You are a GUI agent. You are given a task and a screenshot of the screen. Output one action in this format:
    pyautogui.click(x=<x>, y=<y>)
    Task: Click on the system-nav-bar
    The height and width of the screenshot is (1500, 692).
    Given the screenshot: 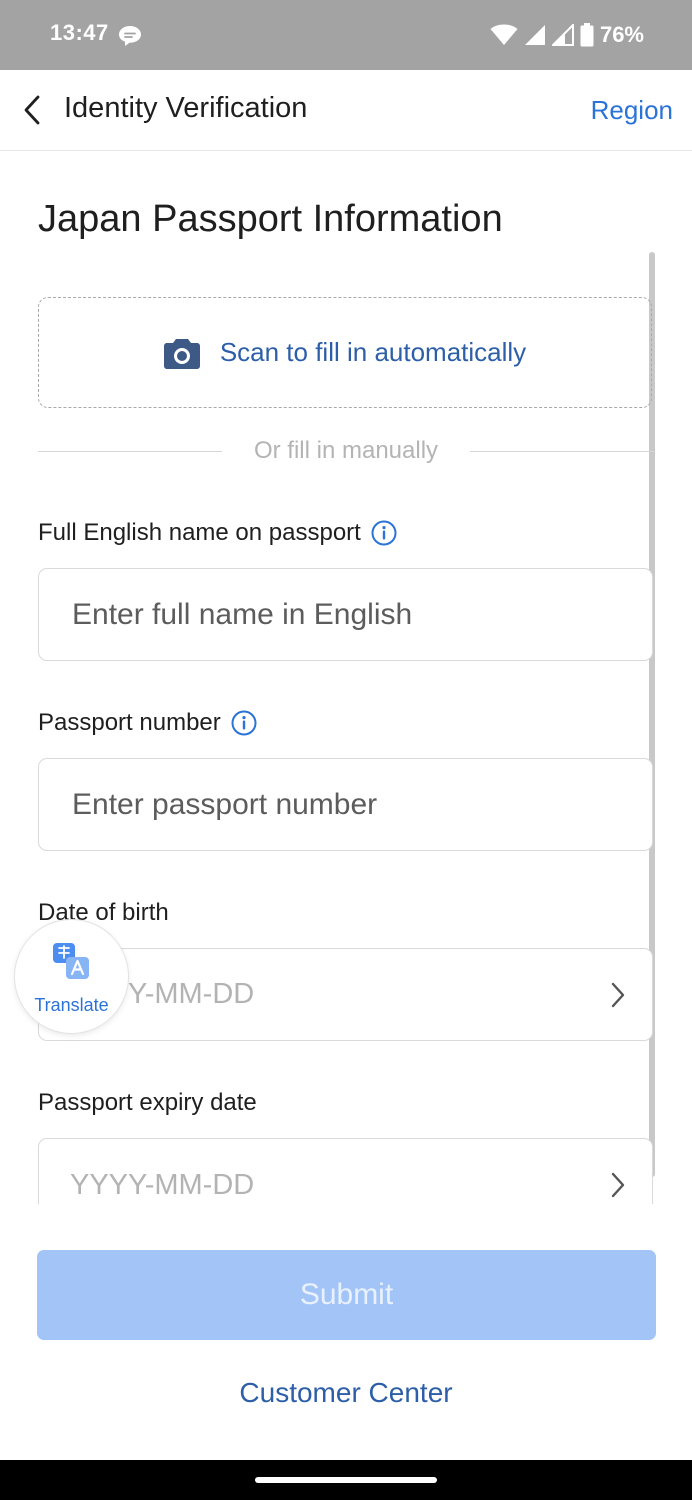 What is the action you would take?
    pyautogui.click(x=346, y=1480)
    